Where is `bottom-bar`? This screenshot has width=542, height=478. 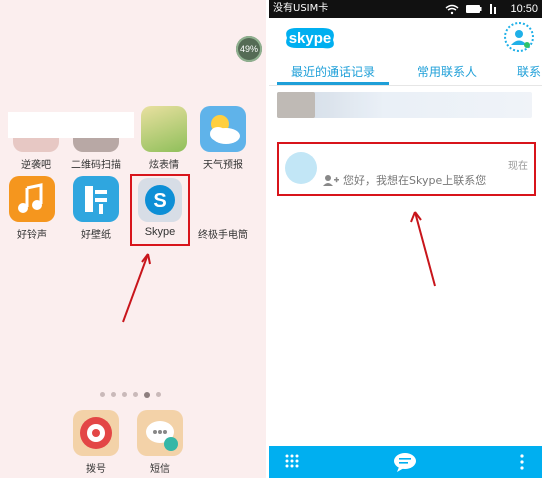 bottom-bar is located at coordinates (405, 462).